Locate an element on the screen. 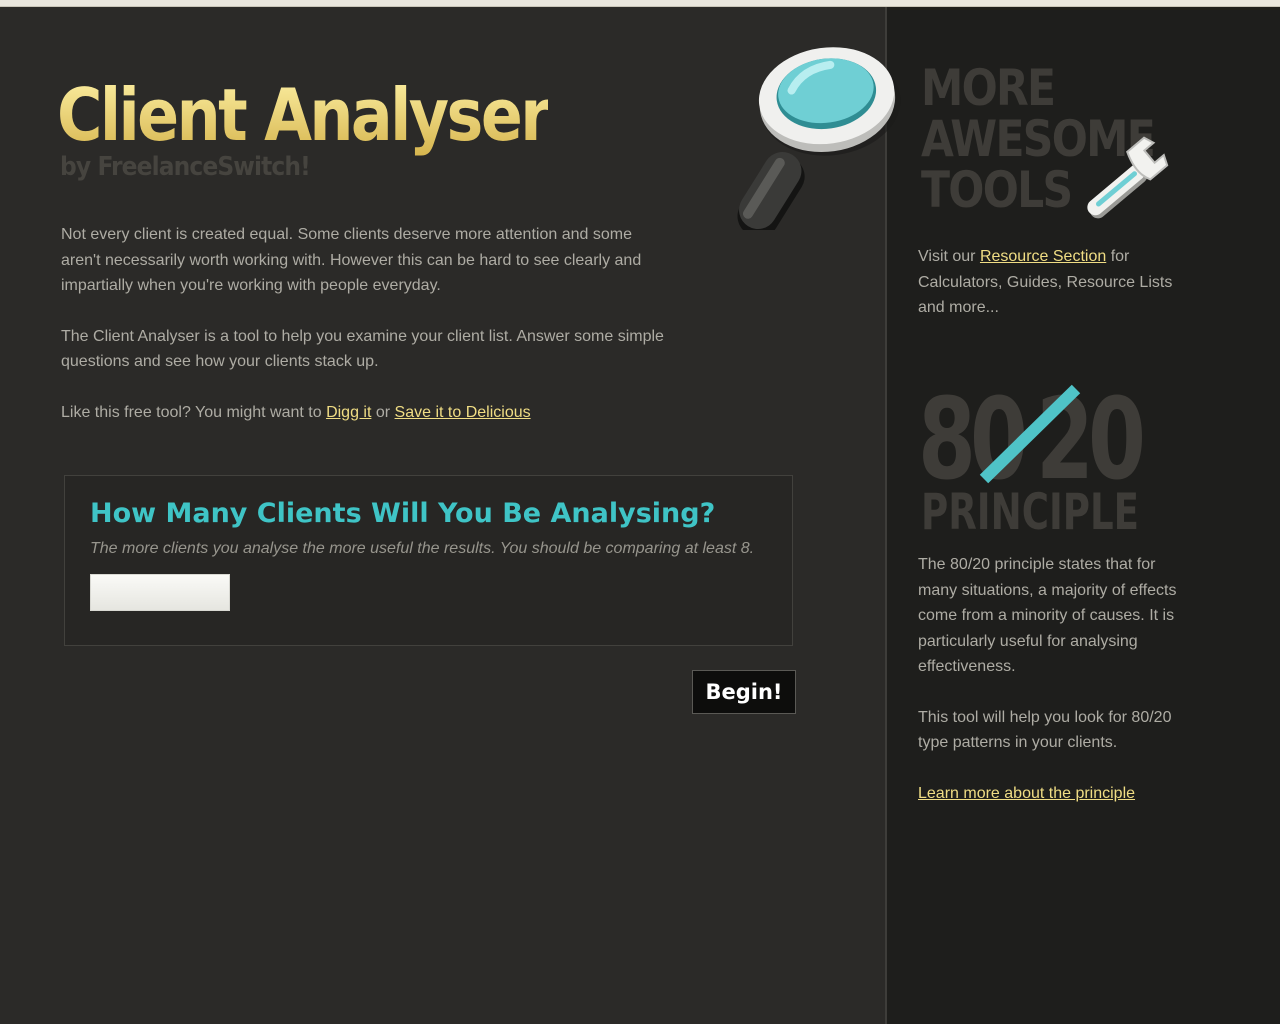  question-title: How Many Clients Will You Be Analysing? is located at coordinates (403, 513).